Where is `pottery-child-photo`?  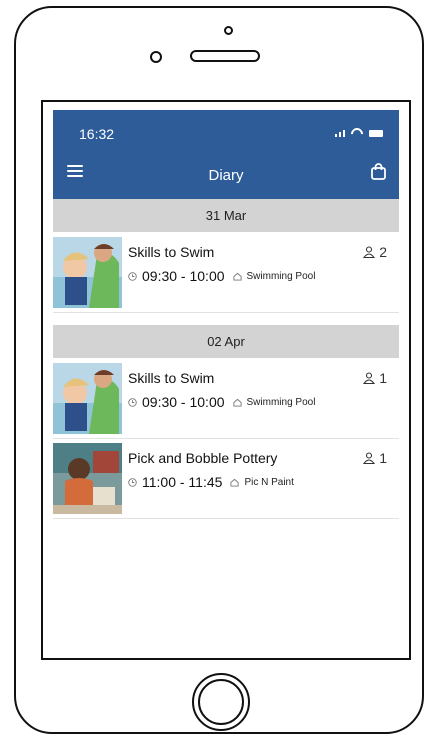
pottery-child-photo is located at coordinates (87, 478).